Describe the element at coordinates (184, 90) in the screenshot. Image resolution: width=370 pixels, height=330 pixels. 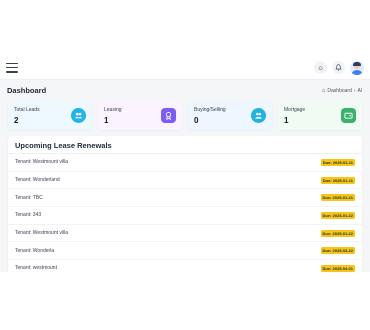
I see `page-header: Dashboard ⌂ Dashboard › Al` at that location.